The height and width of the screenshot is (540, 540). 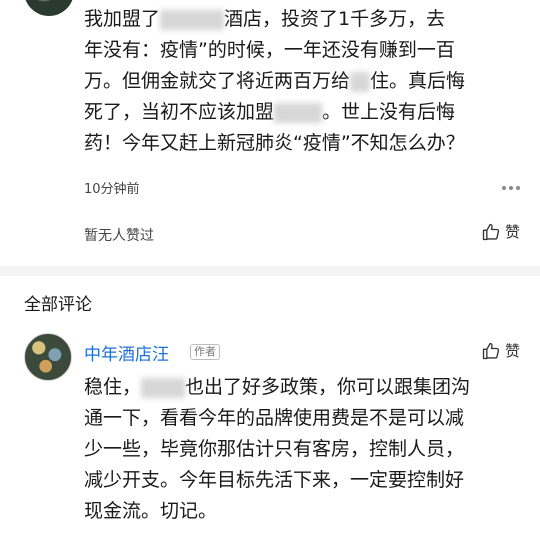 What do you see at coordinates (179, 112) in the screenshot?
I see `comment-text-part: 死了，当初不应该加盟` at bounding box center [179, 112].